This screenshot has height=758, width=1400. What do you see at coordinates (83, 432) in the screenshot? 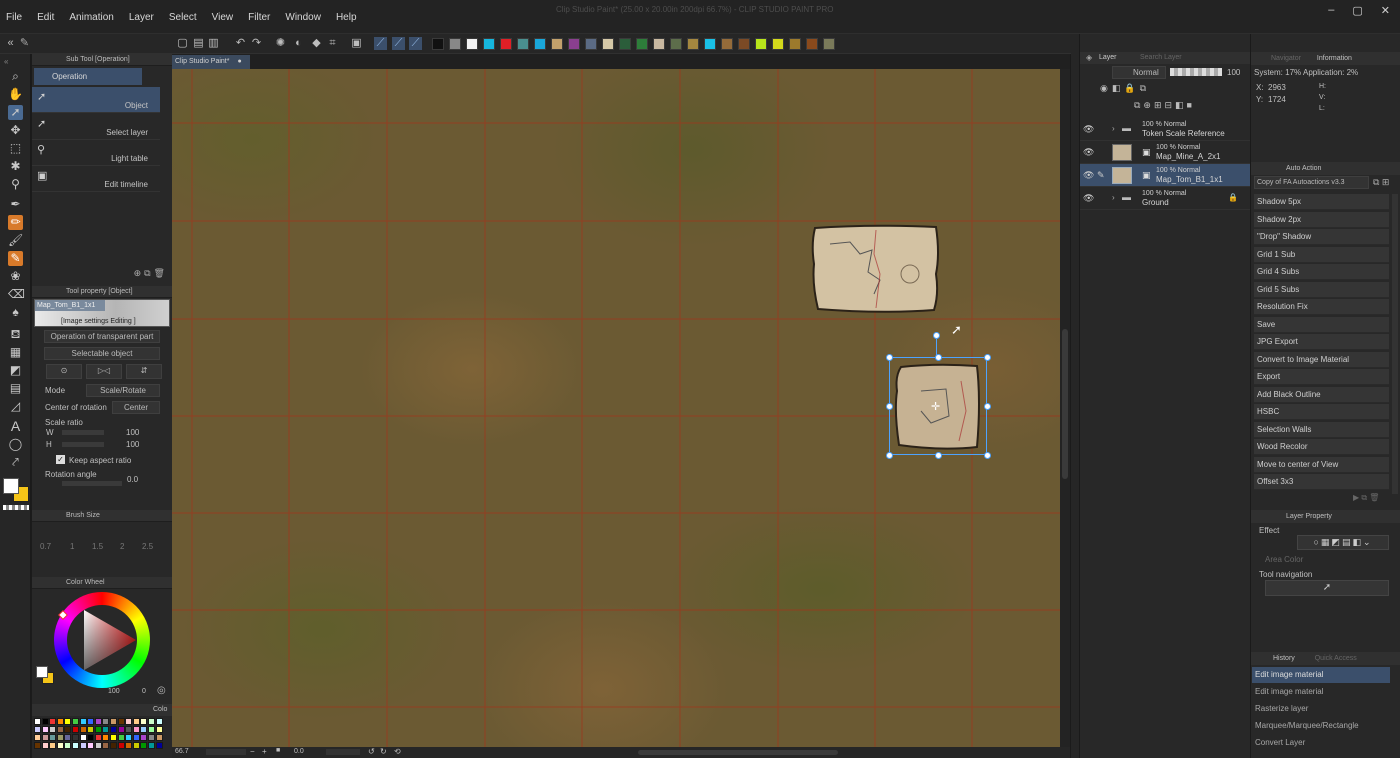
I see `w-slider` at bounding box center [83, 432].